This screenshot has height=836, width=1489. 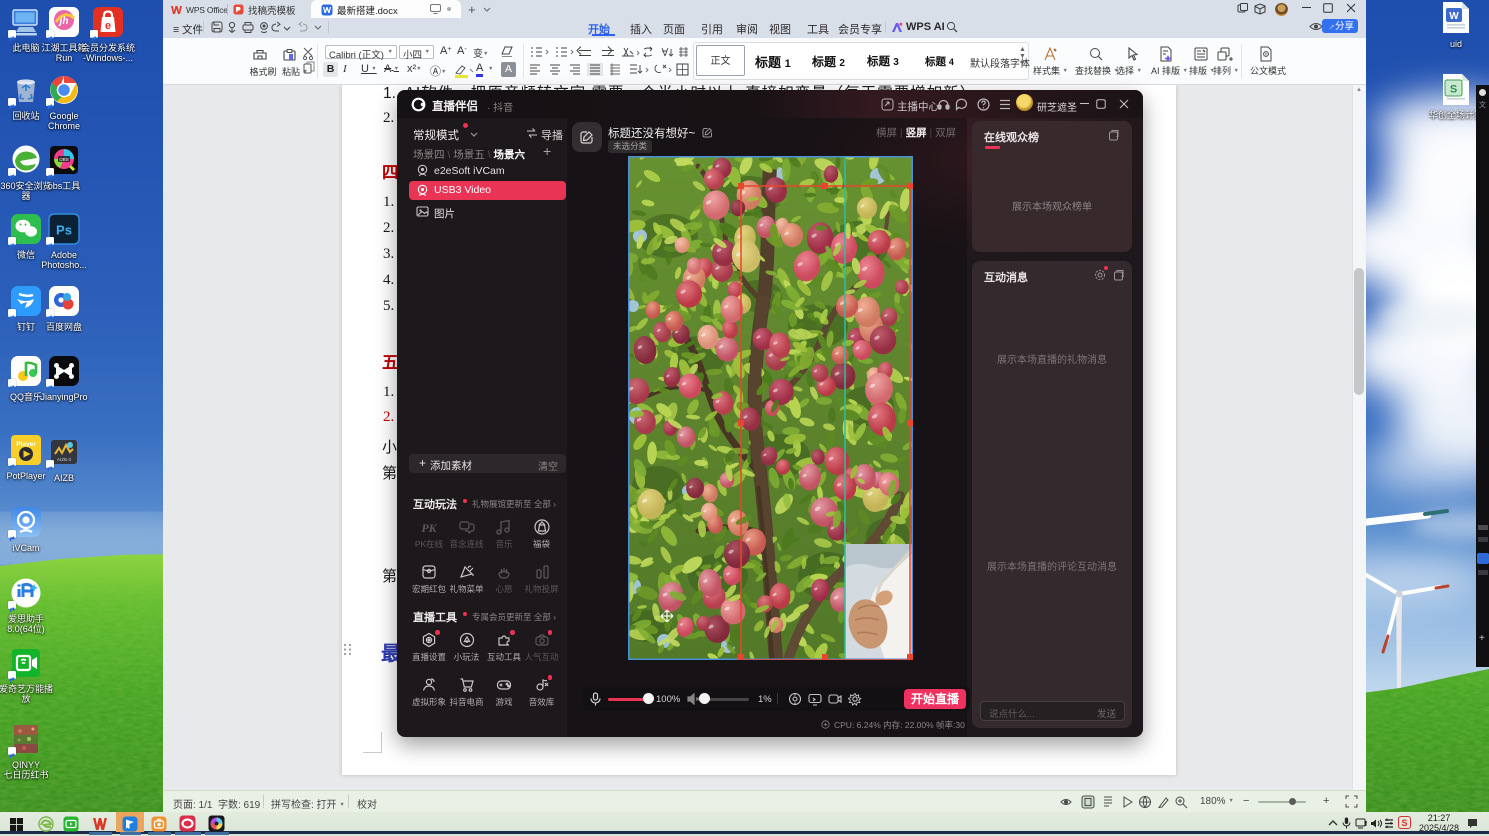 I want to click on svg-text: jh, so click(x=63, y=21).